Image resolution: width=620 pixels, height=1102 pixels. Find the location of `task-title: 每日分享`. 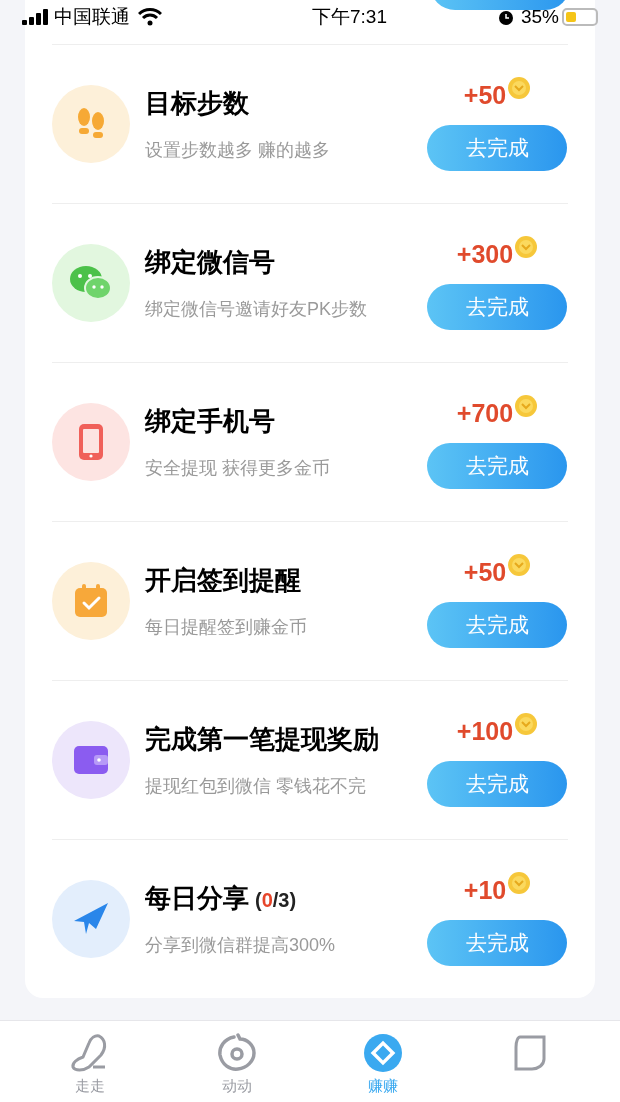

task-title: 每日分享 is located at coordinates (197, 898).